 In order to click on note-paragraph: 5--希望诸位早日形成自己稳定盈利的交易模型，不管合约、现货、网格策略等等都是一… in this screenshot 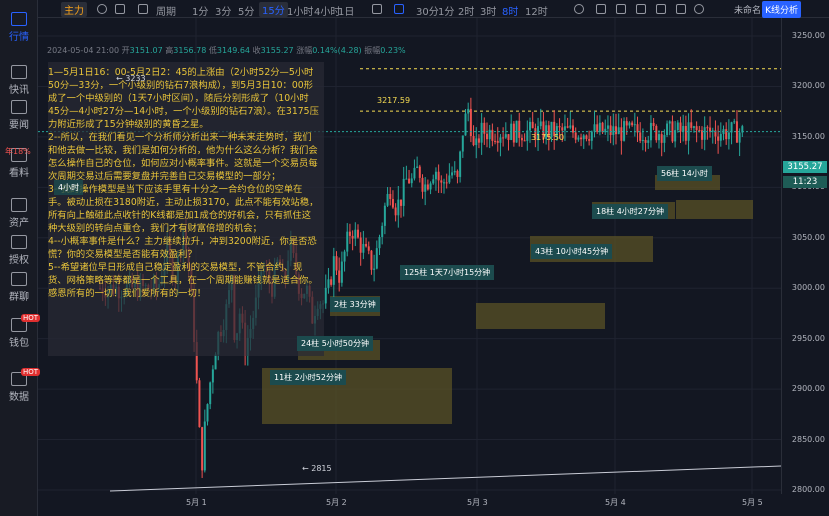, I will do `click(183, 280)`.